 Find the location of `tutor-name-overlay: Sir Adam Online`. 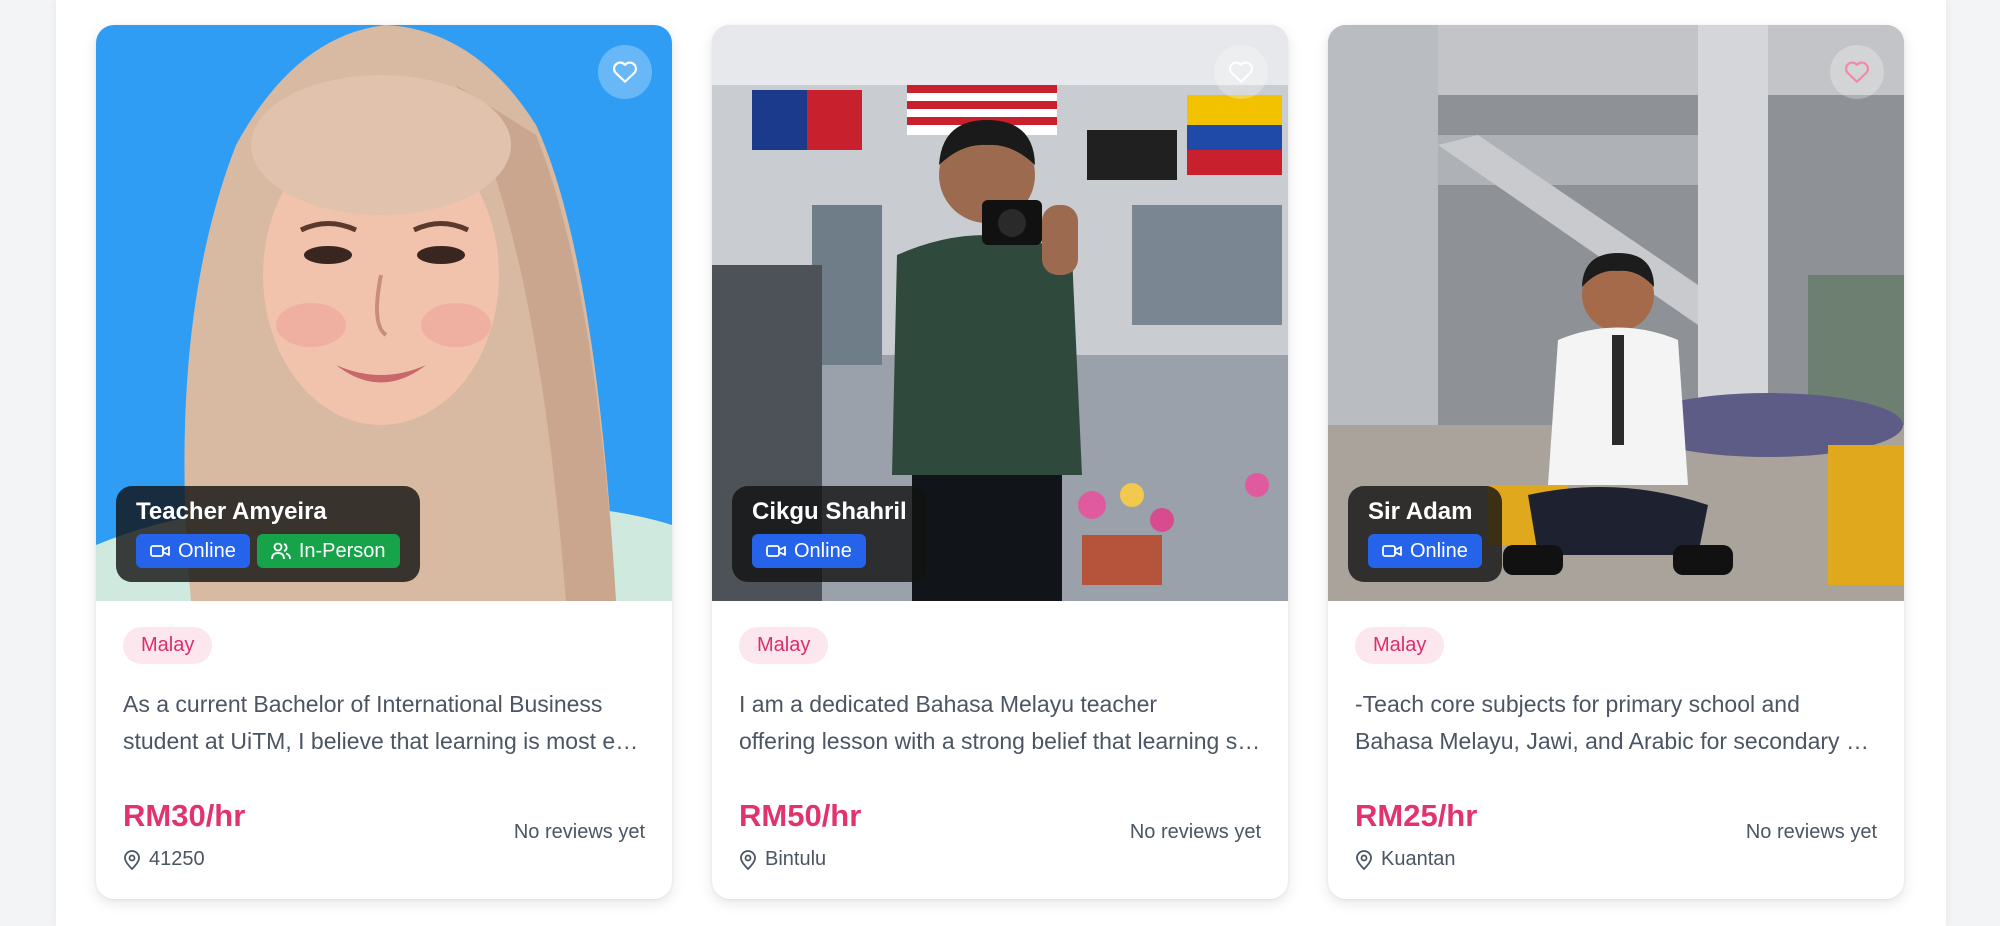

tutor-name-overlay: Sir Adam Online is located at coordinates (1425, 534).